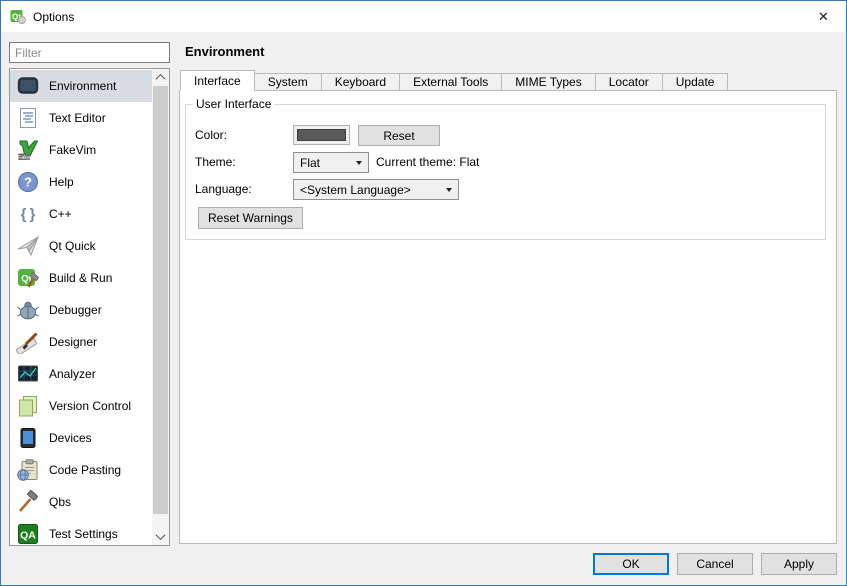 This screenshot has height=586, width=847. Describe the element at coordinates (81, 502) in the screenshot. I see `sidebar-item-qbs: Qbs` at that location.